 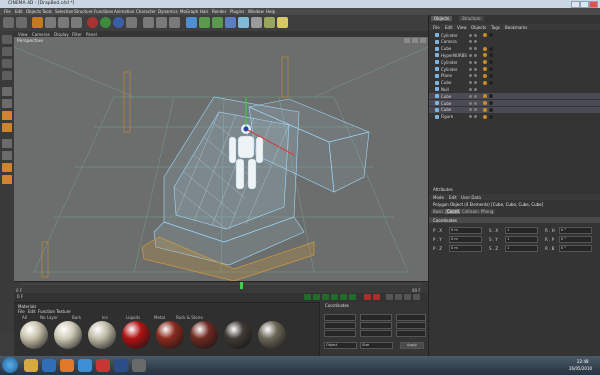 I want to click on firefox-taskbar-icon, so click(x=67, y=365).